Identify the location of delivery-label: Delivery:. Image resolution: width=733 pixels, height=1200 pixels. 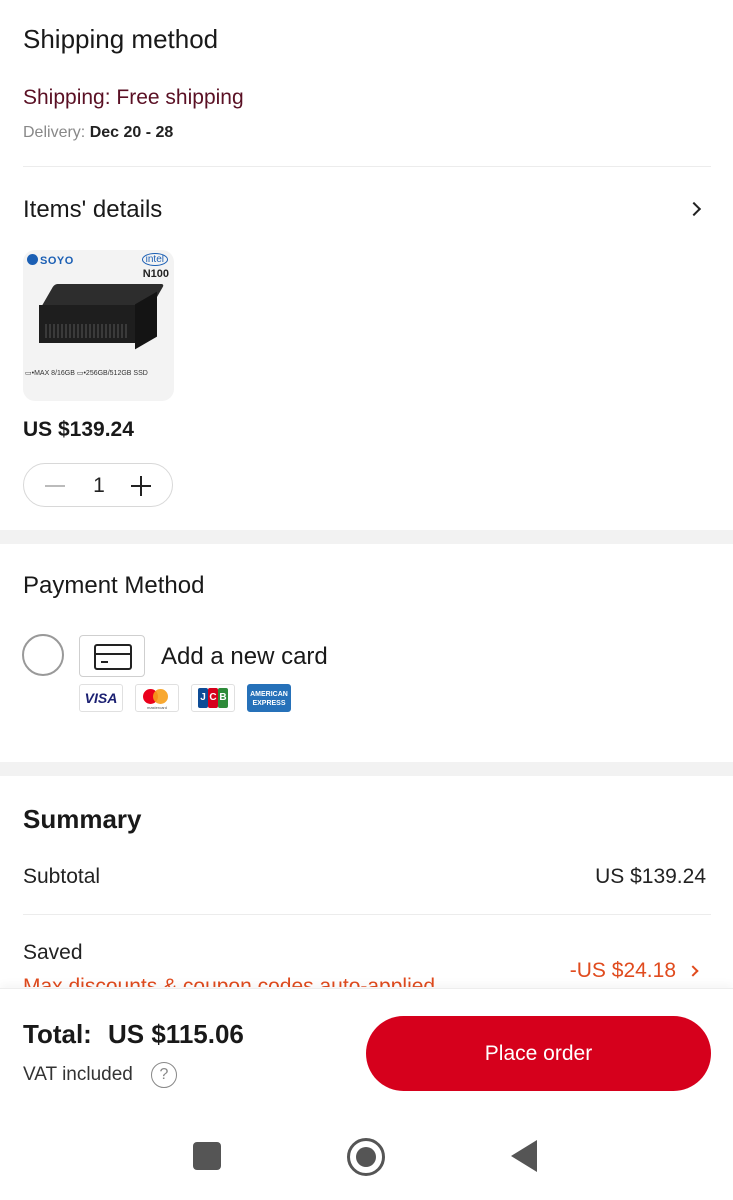
(54, 132).